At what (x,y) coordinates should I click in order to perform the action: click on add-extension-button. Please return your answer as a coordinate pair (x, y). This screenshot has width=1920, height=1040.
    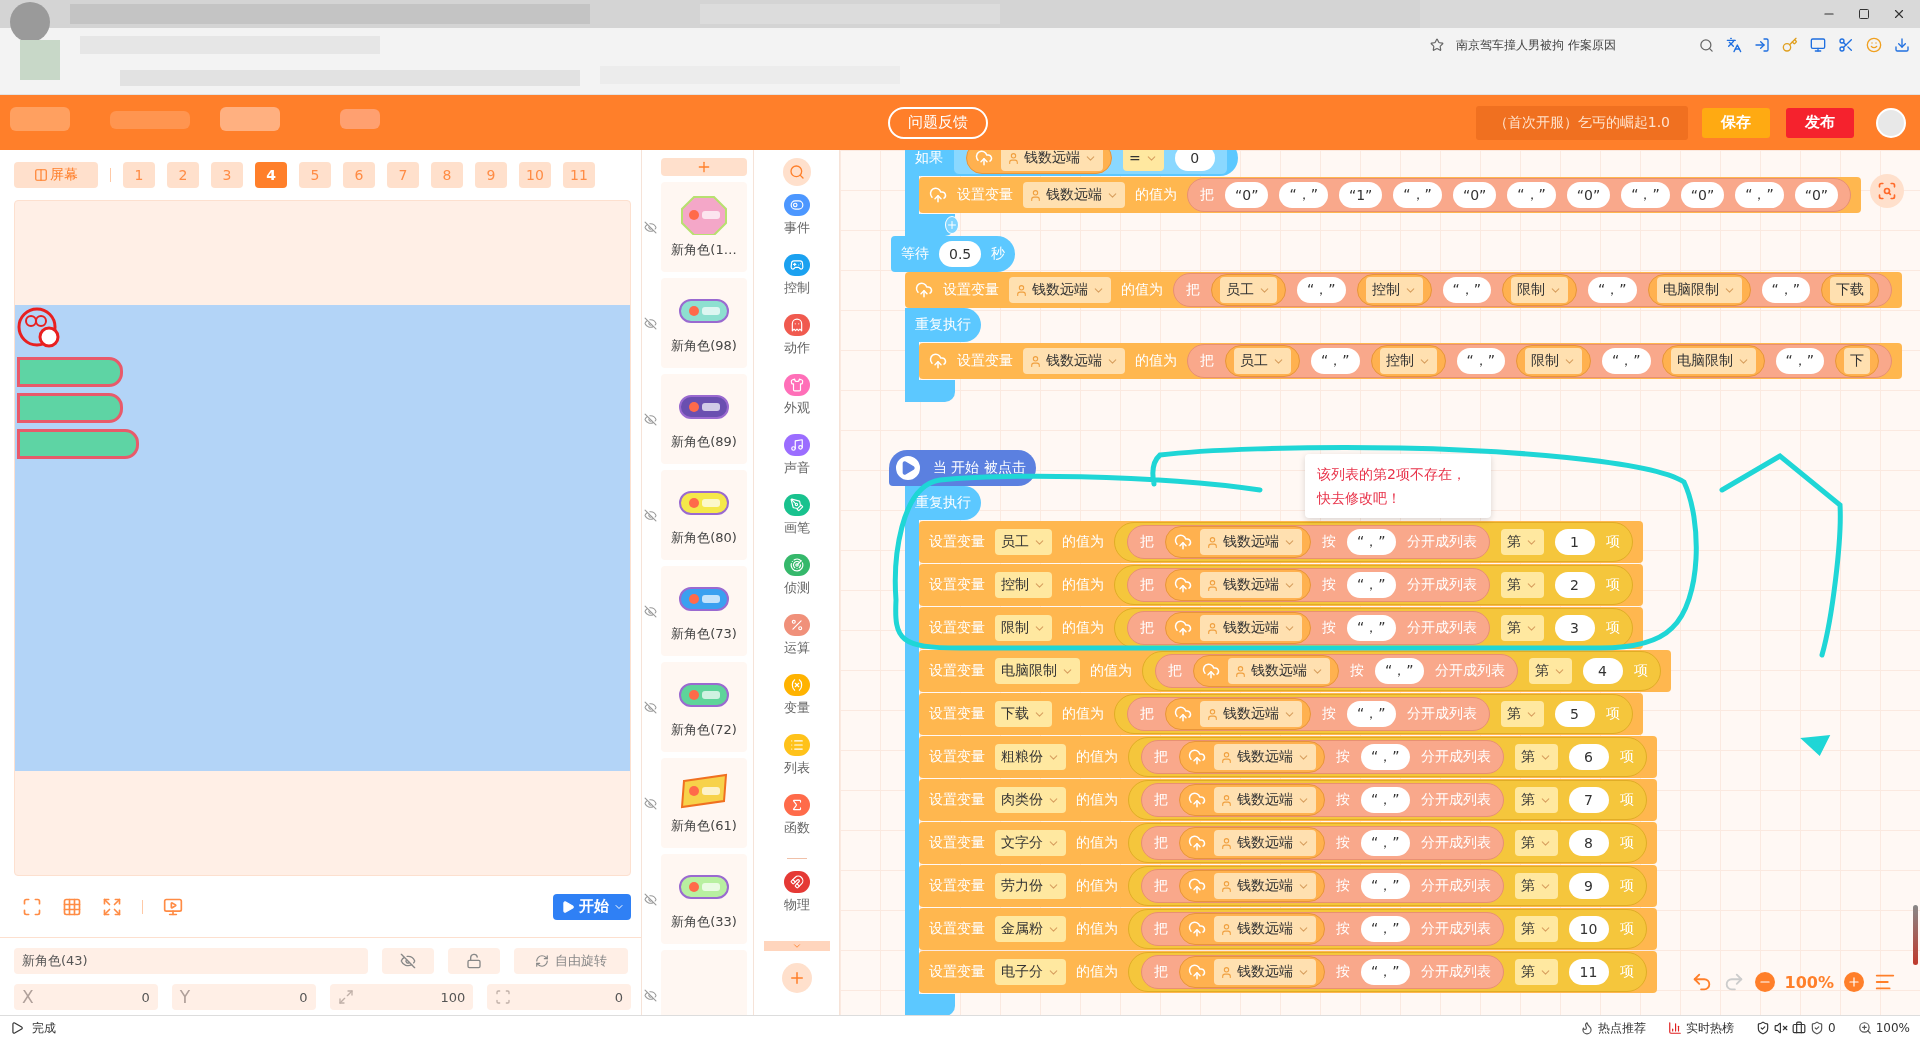
    Looking at the image, I should click on (796, 978).